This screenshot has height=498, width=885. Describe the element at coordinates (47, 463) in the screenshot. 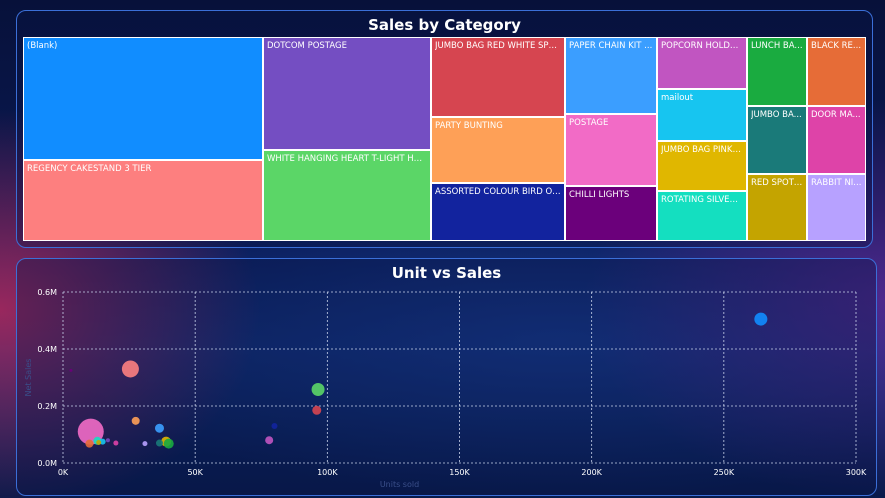

I see `y-tick-label: 0.0M` at that location.